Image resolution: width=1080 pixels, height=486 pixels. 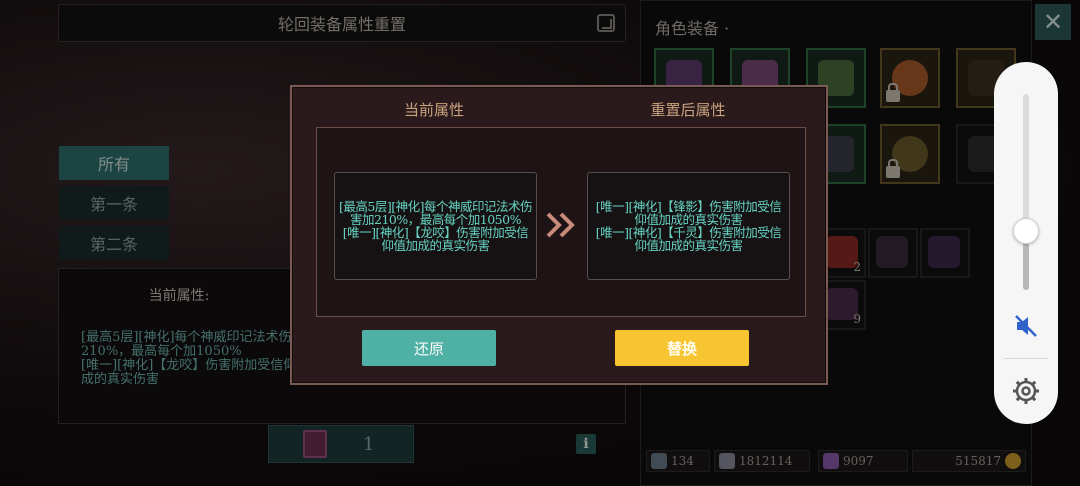 I want to click on double-chevron-right-icon, so click(x=560, y=225).